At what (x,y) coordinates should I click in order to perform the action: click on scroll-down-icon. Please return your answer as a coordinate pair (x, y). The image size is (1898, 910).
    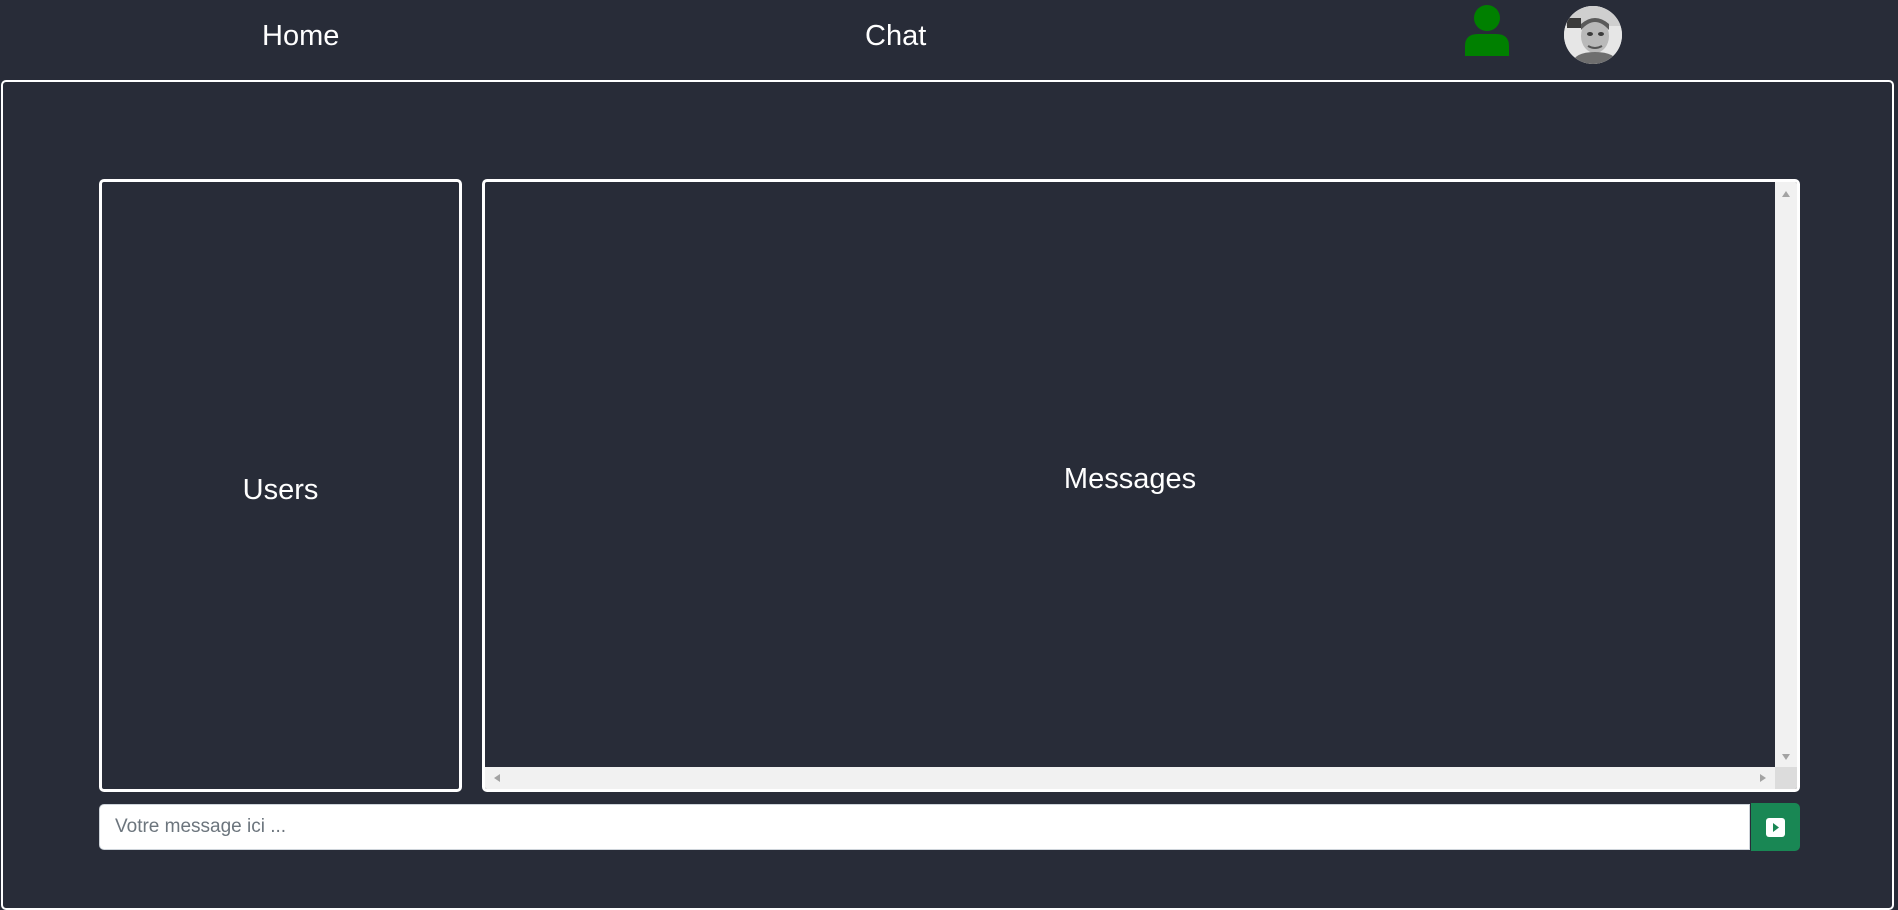
    Looking at the image, I should click on (1786, 757).